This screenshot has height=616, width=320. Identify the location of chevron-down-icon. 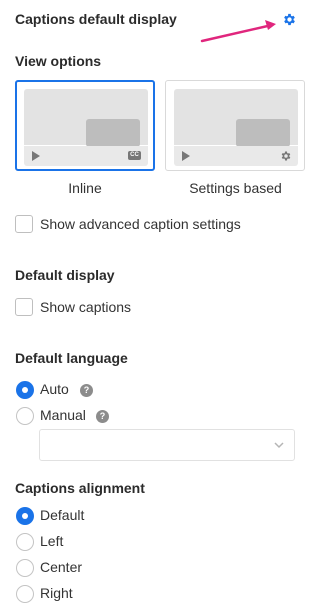
(279, 445).